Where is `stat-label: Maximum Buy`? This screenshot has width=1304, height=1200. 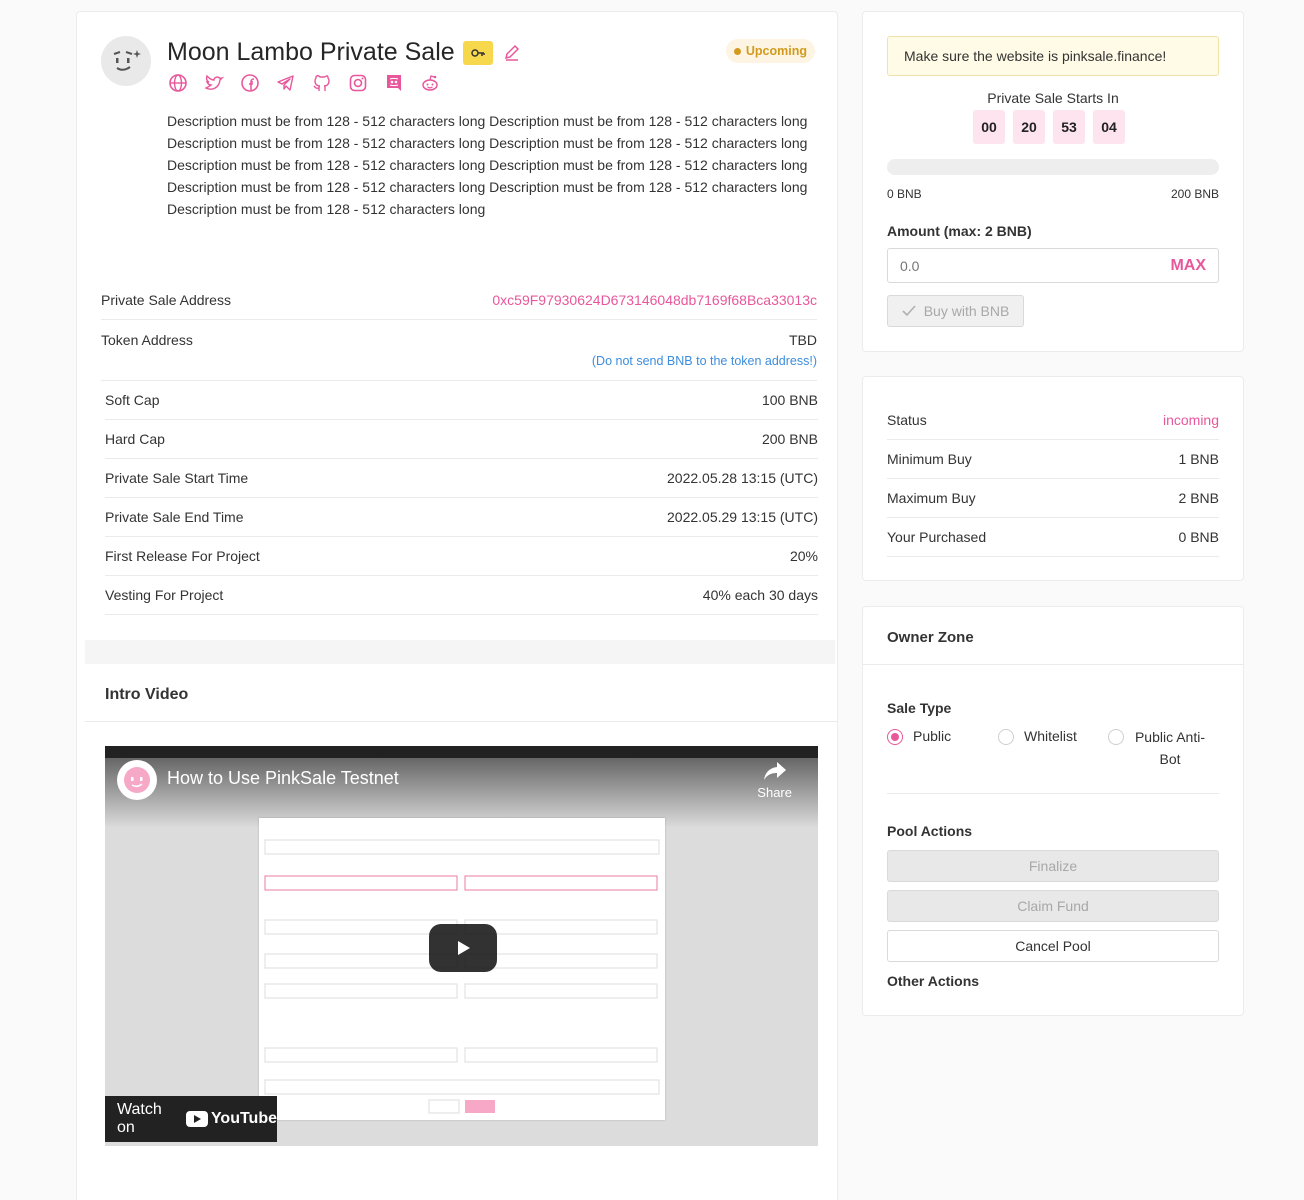
stat-label: Maximum Buy is located at coordinates (931, 498).